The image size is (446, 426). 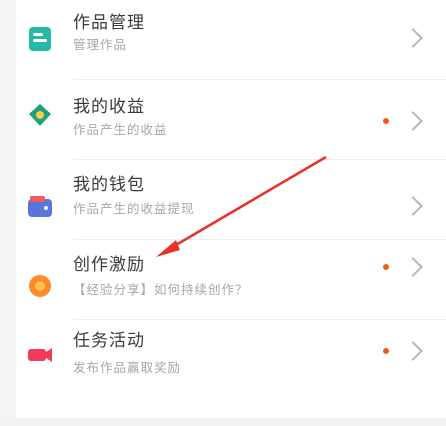 I want to click on menu-item-subtitle: 【经验分享】如何持续创作？, so click(x=161, y=289).